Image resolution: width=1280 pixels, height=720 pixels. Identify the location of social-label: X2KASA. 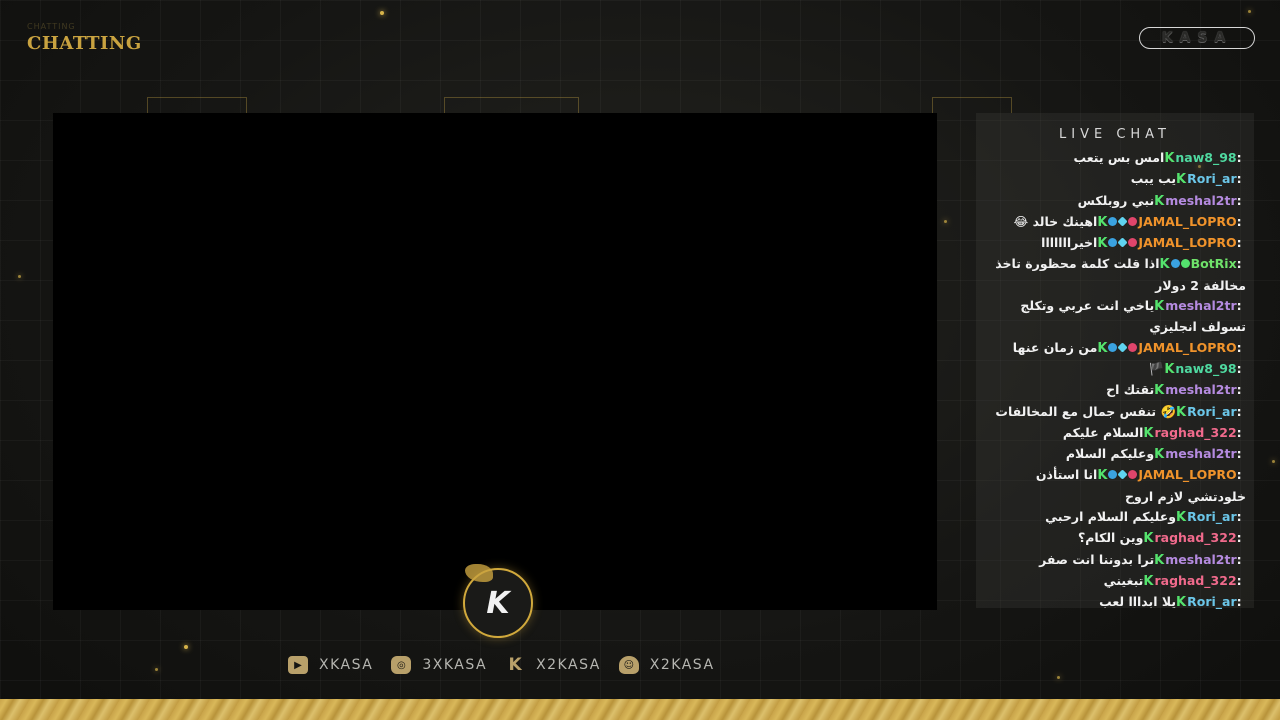
(568, 665).